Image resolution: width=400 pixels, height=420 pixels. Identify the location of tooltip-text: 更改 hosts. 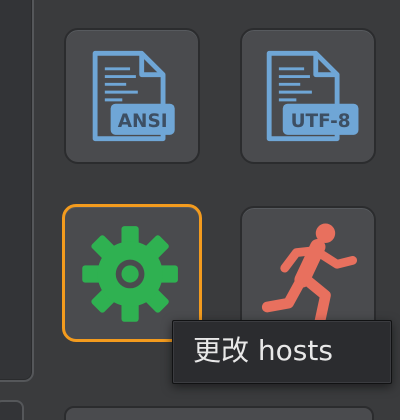
(263, 350).